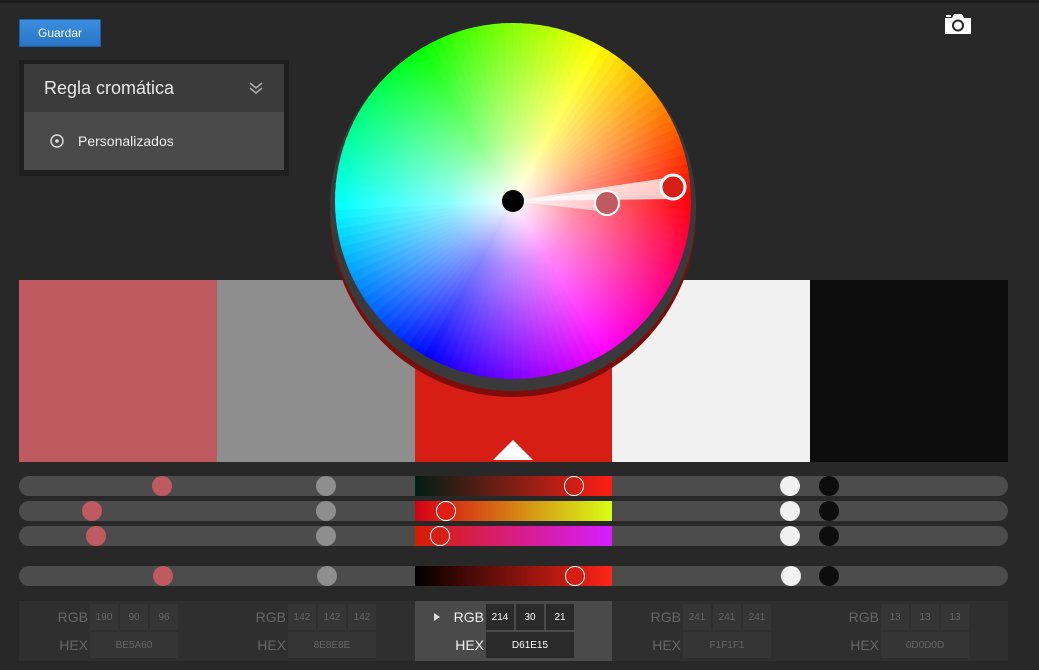  I want to click on r-field: 214, so click(500, 617).